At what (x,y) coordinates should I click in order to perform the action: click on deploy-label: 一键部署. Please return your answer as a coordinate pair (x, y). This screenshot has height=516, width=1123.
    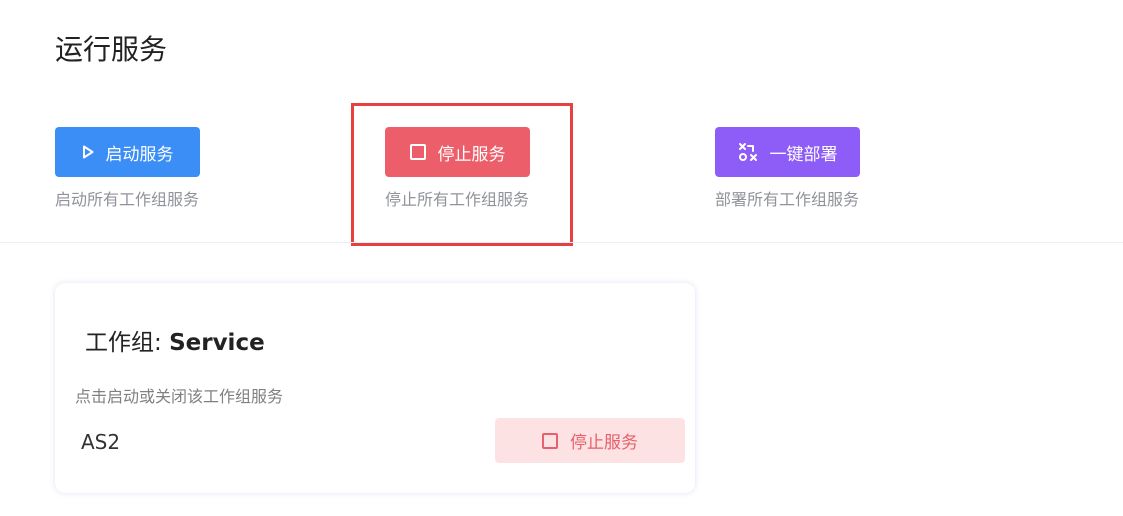
    Looking at the image, I should click on (803, 154).